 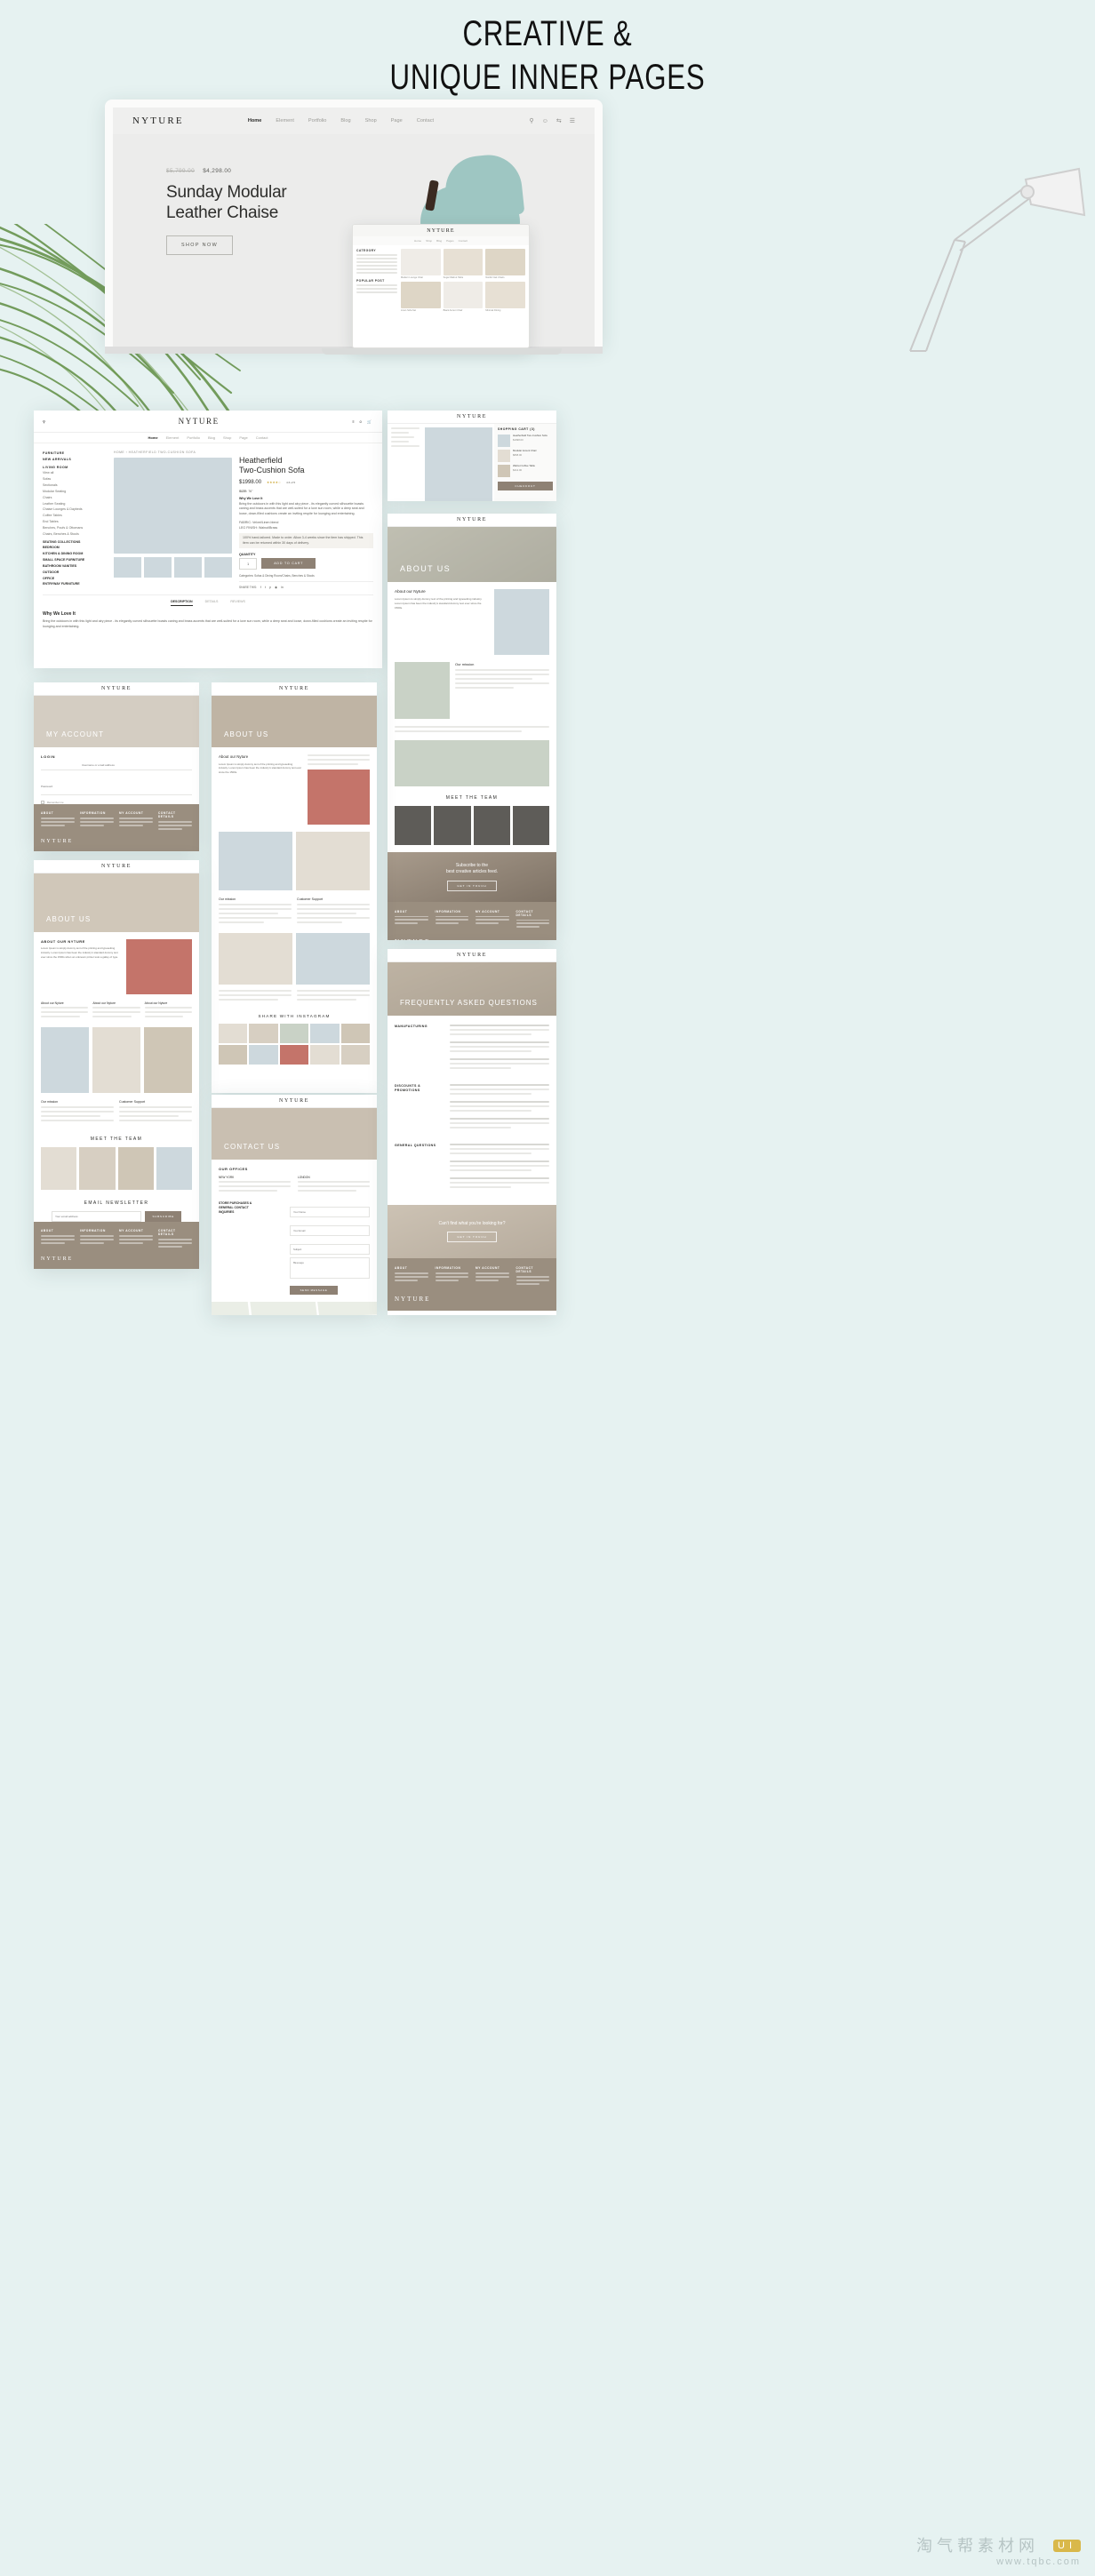 What do you see at coordinates (75, 504) in the screenshot?
I see `sidebar-item-leather-seating: Leather Seating` at bounding box center [75, 504].